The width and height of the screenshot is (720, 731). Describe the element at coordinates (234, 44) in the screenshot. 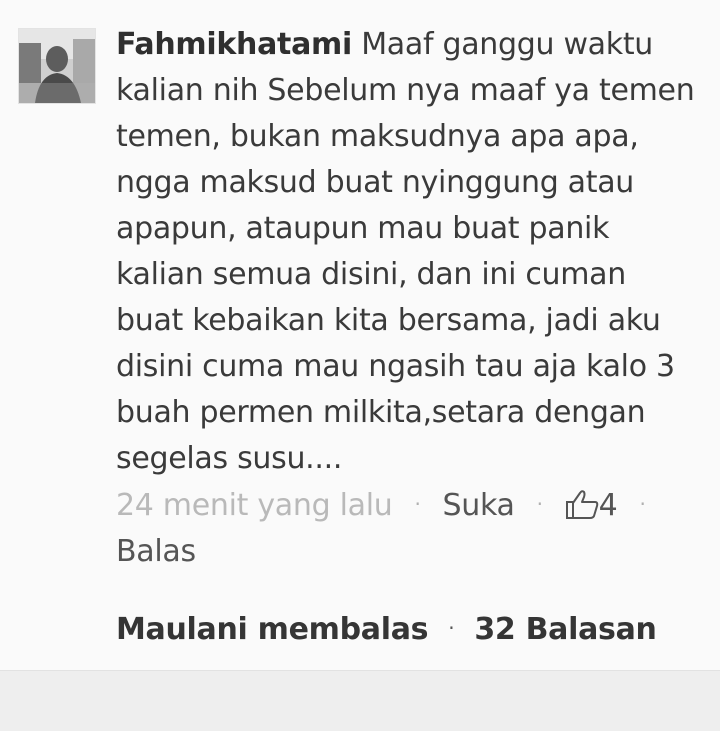

I see `comment-author: Fahmikhatami` at that location.